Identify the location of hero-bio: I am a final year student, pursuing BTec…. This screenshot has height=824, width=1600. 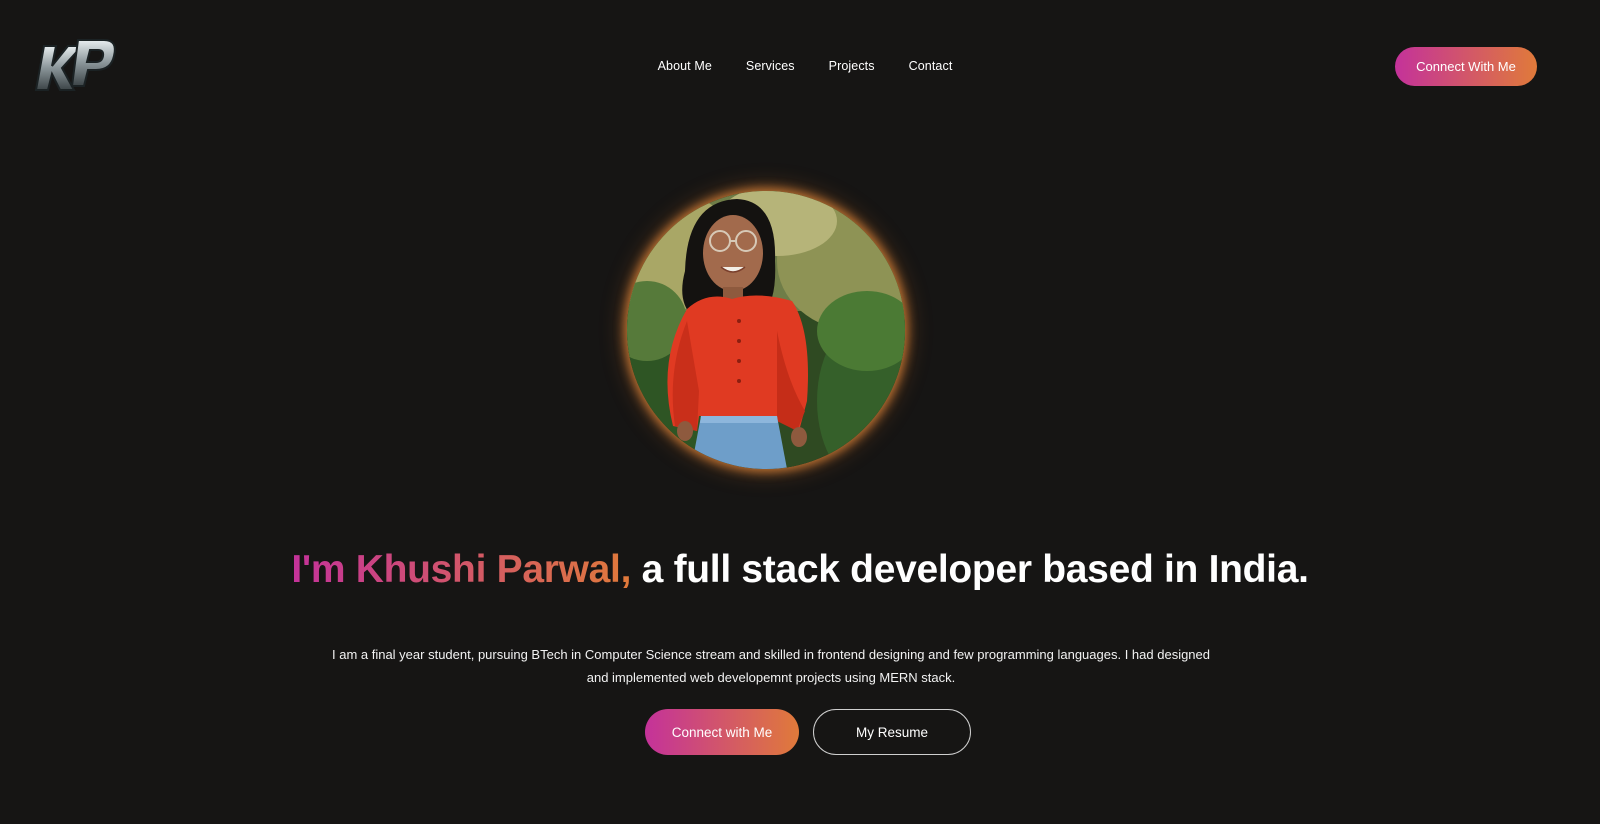
(770, 666).